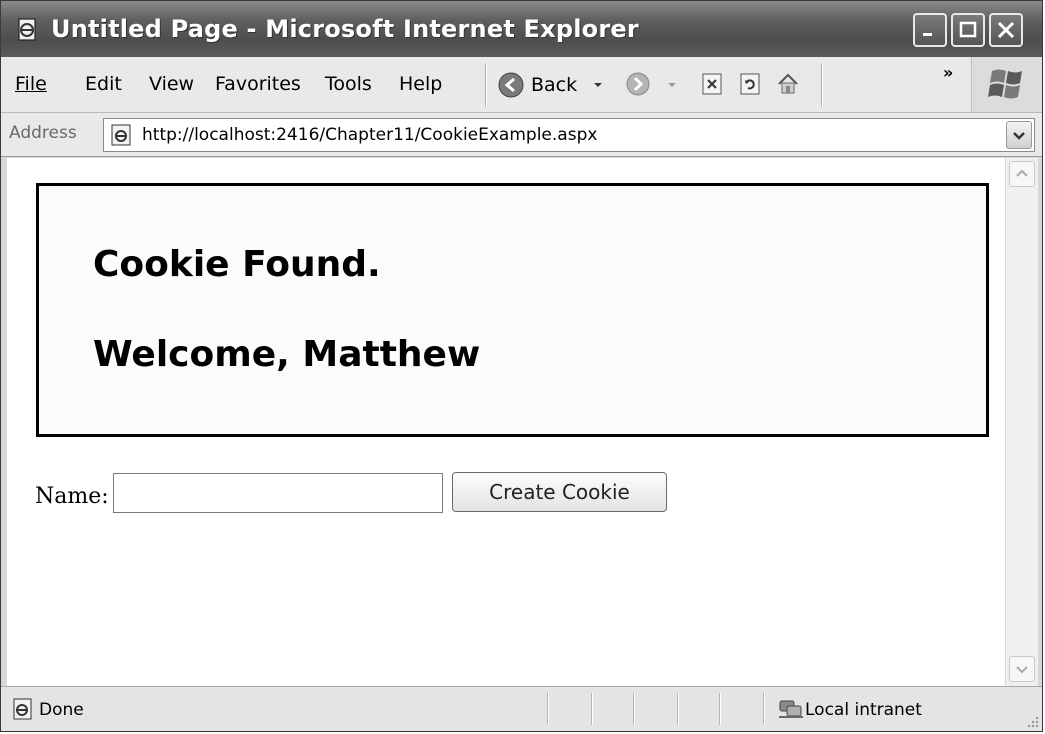 Image resolution: width=1045 pixels, height=734 pixels. I want to click on menu-favorites-label: Favorites, so click(258, 84).